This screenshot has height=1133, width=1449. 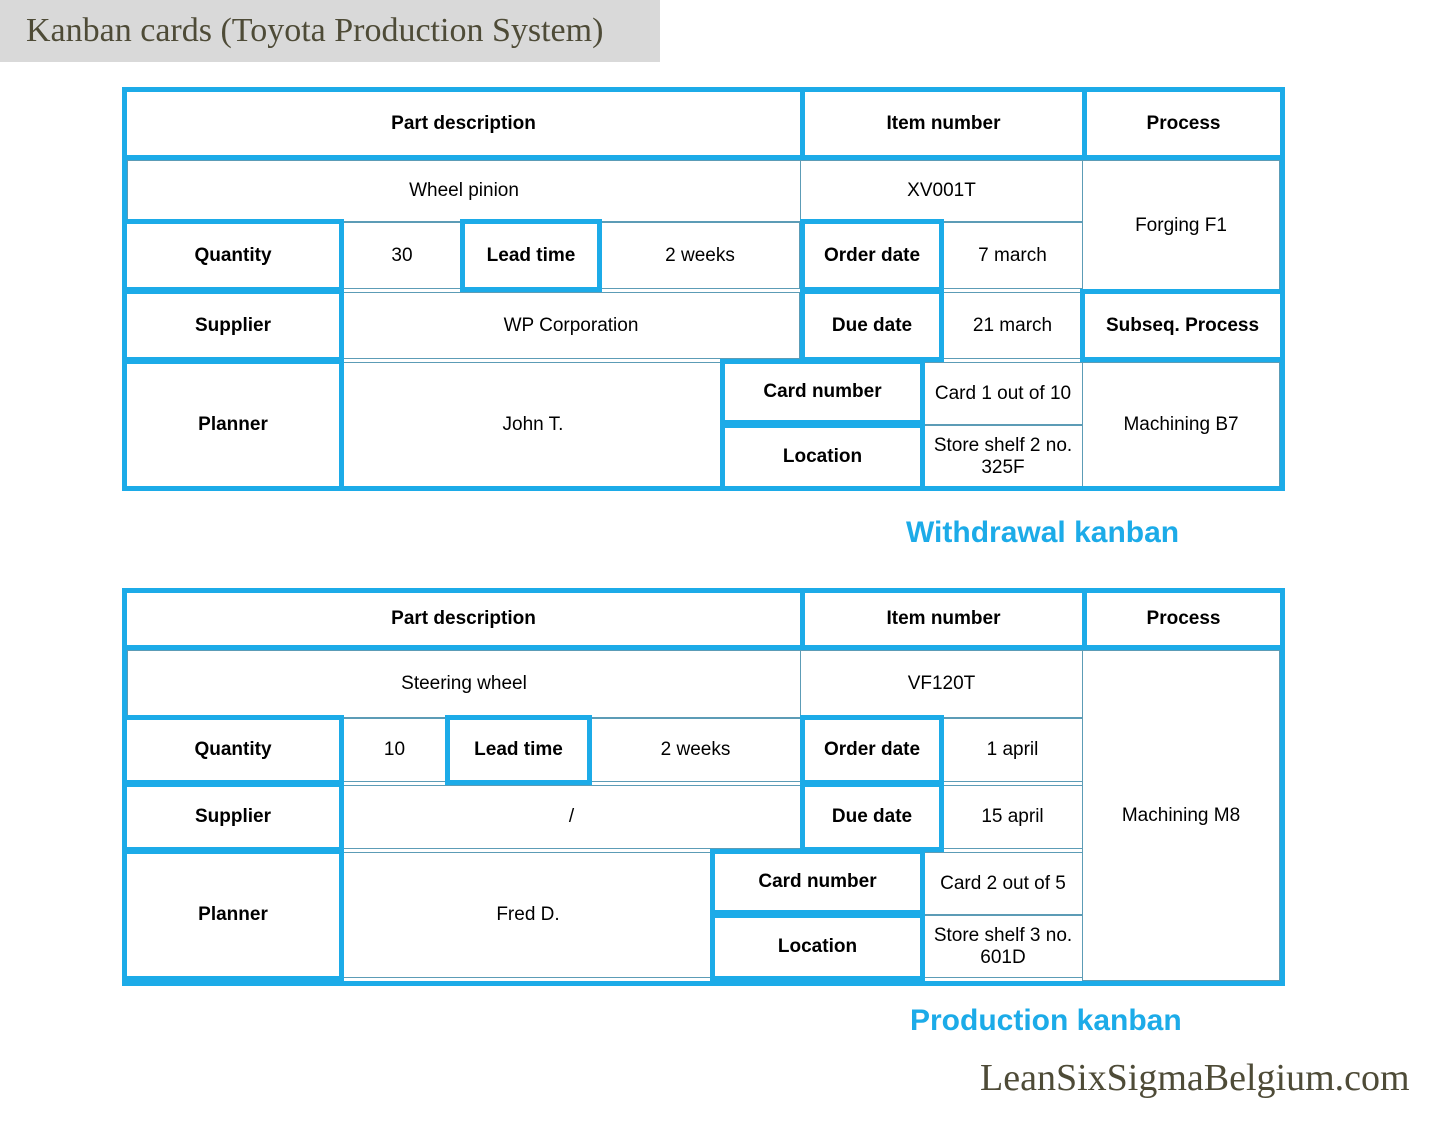 I want to click on label-lead-time-2: Lead time, so click(x=518, y=750).